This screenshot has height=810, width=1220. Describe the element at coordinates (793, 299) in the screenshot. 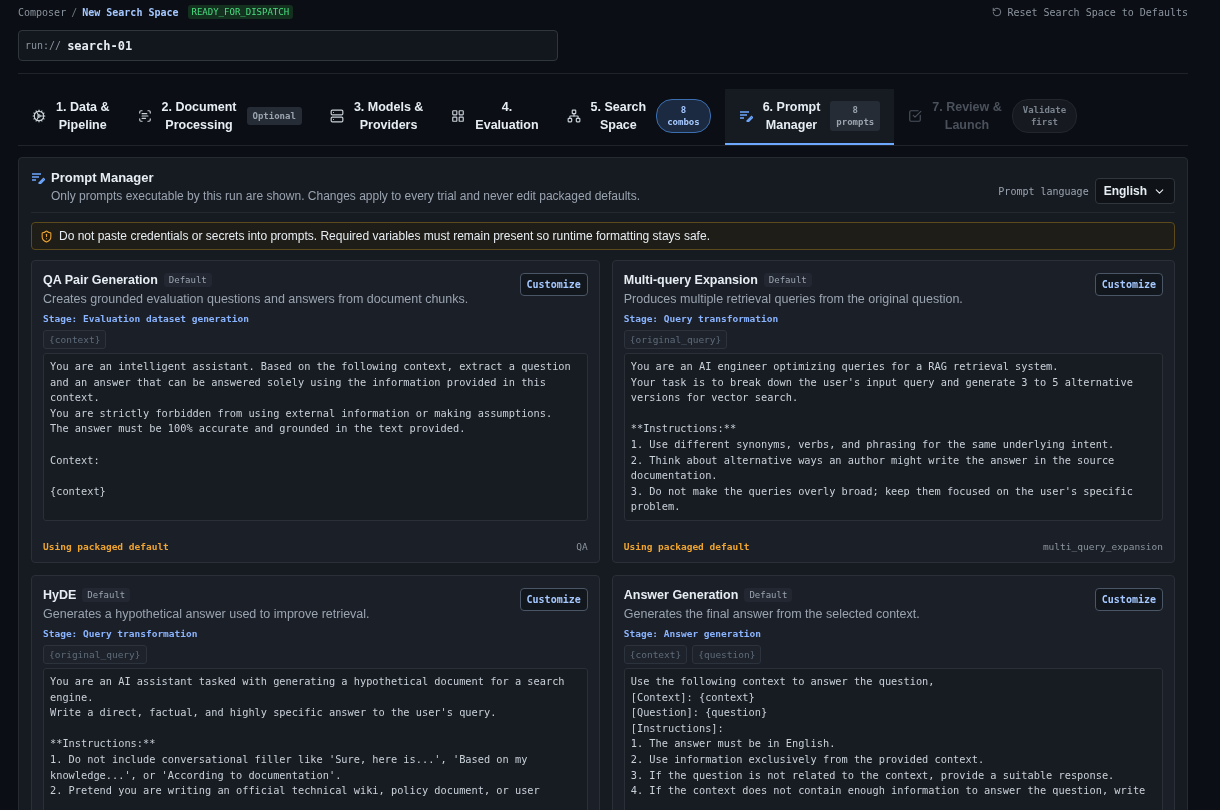

I see `card-description: Produces multiple retrieval queries from the original question.` at that location.